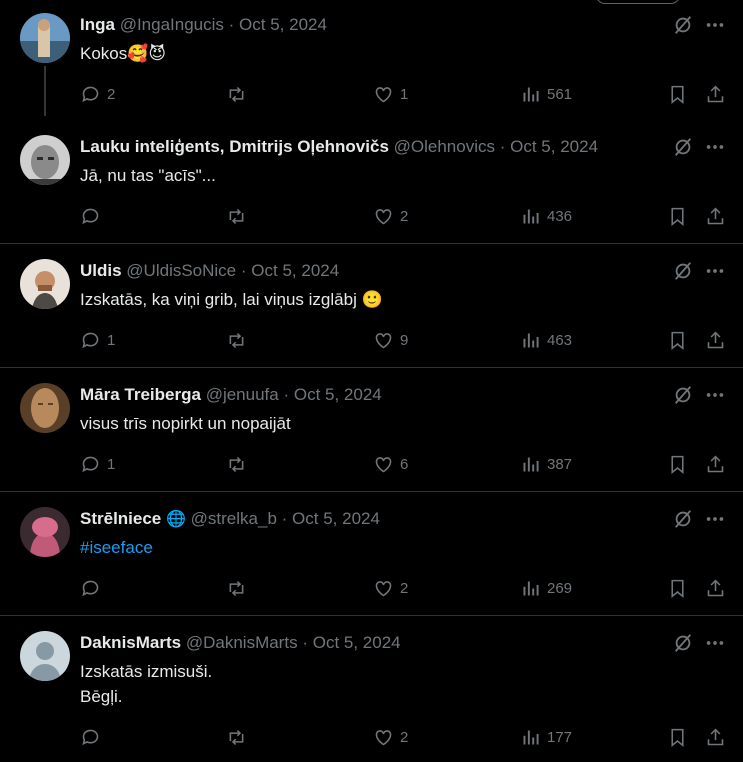  I want to click on like-button: 9, so click(390, 340).